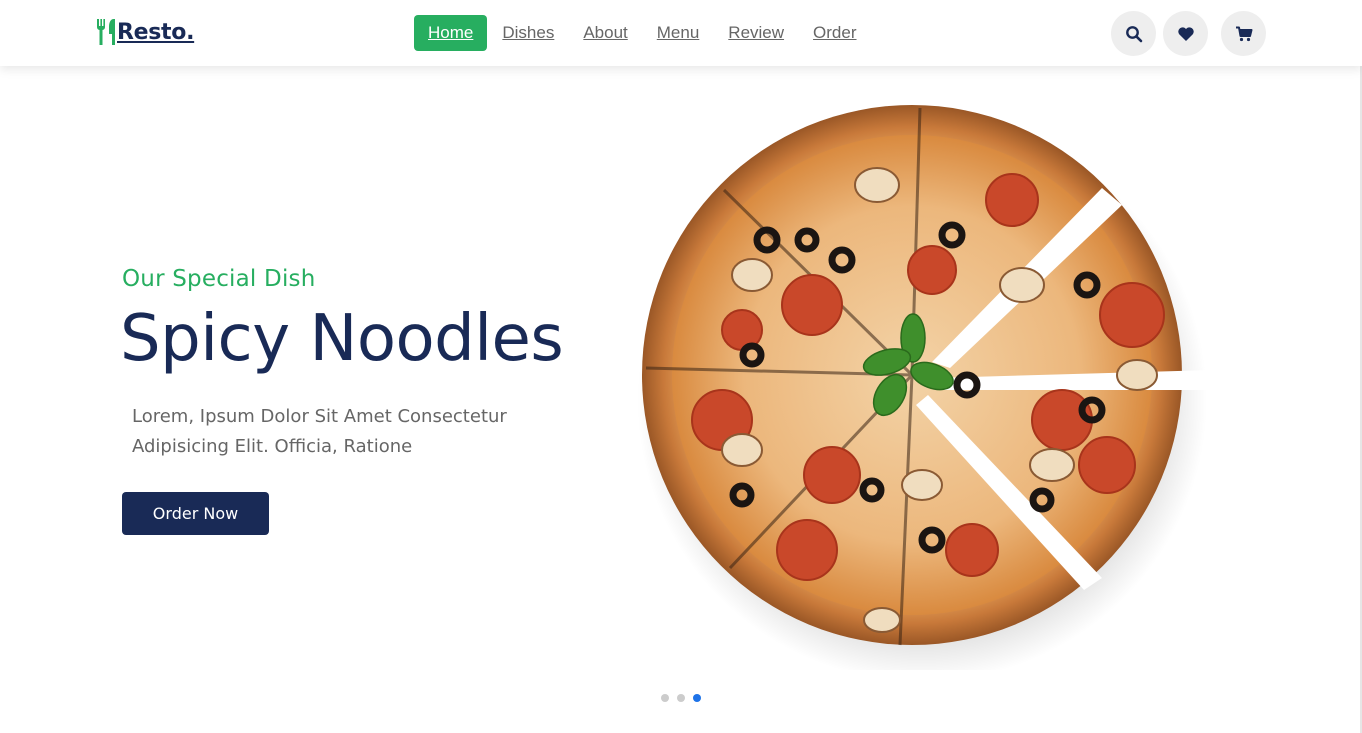  I want to click on carousel-dot-active, so click(697, 698).